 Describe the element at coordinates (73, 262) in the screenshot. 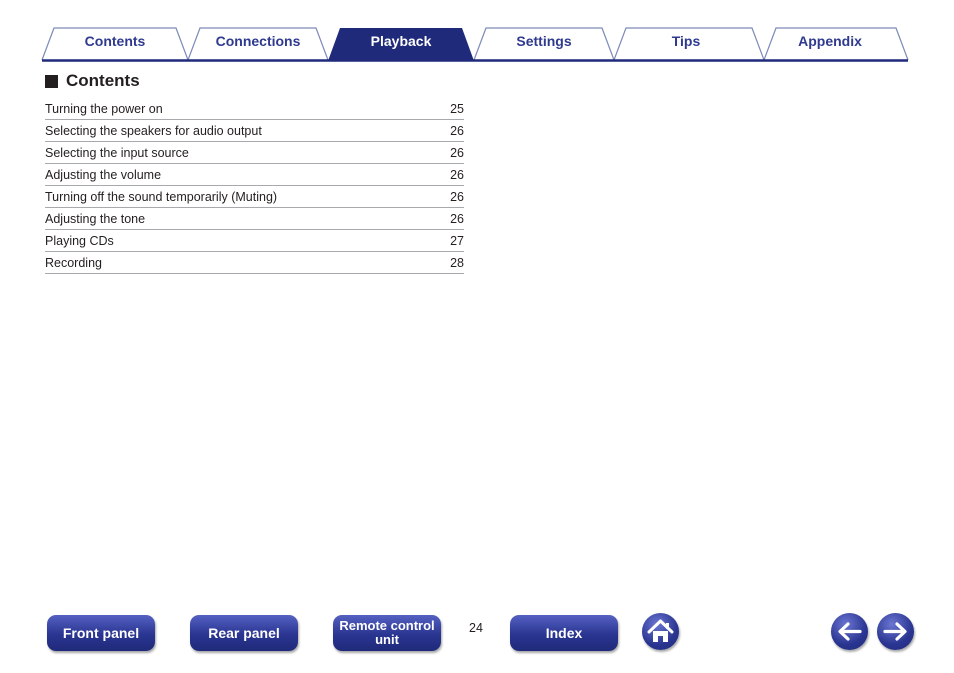

I see `toc-item-label: Recording` at that location.